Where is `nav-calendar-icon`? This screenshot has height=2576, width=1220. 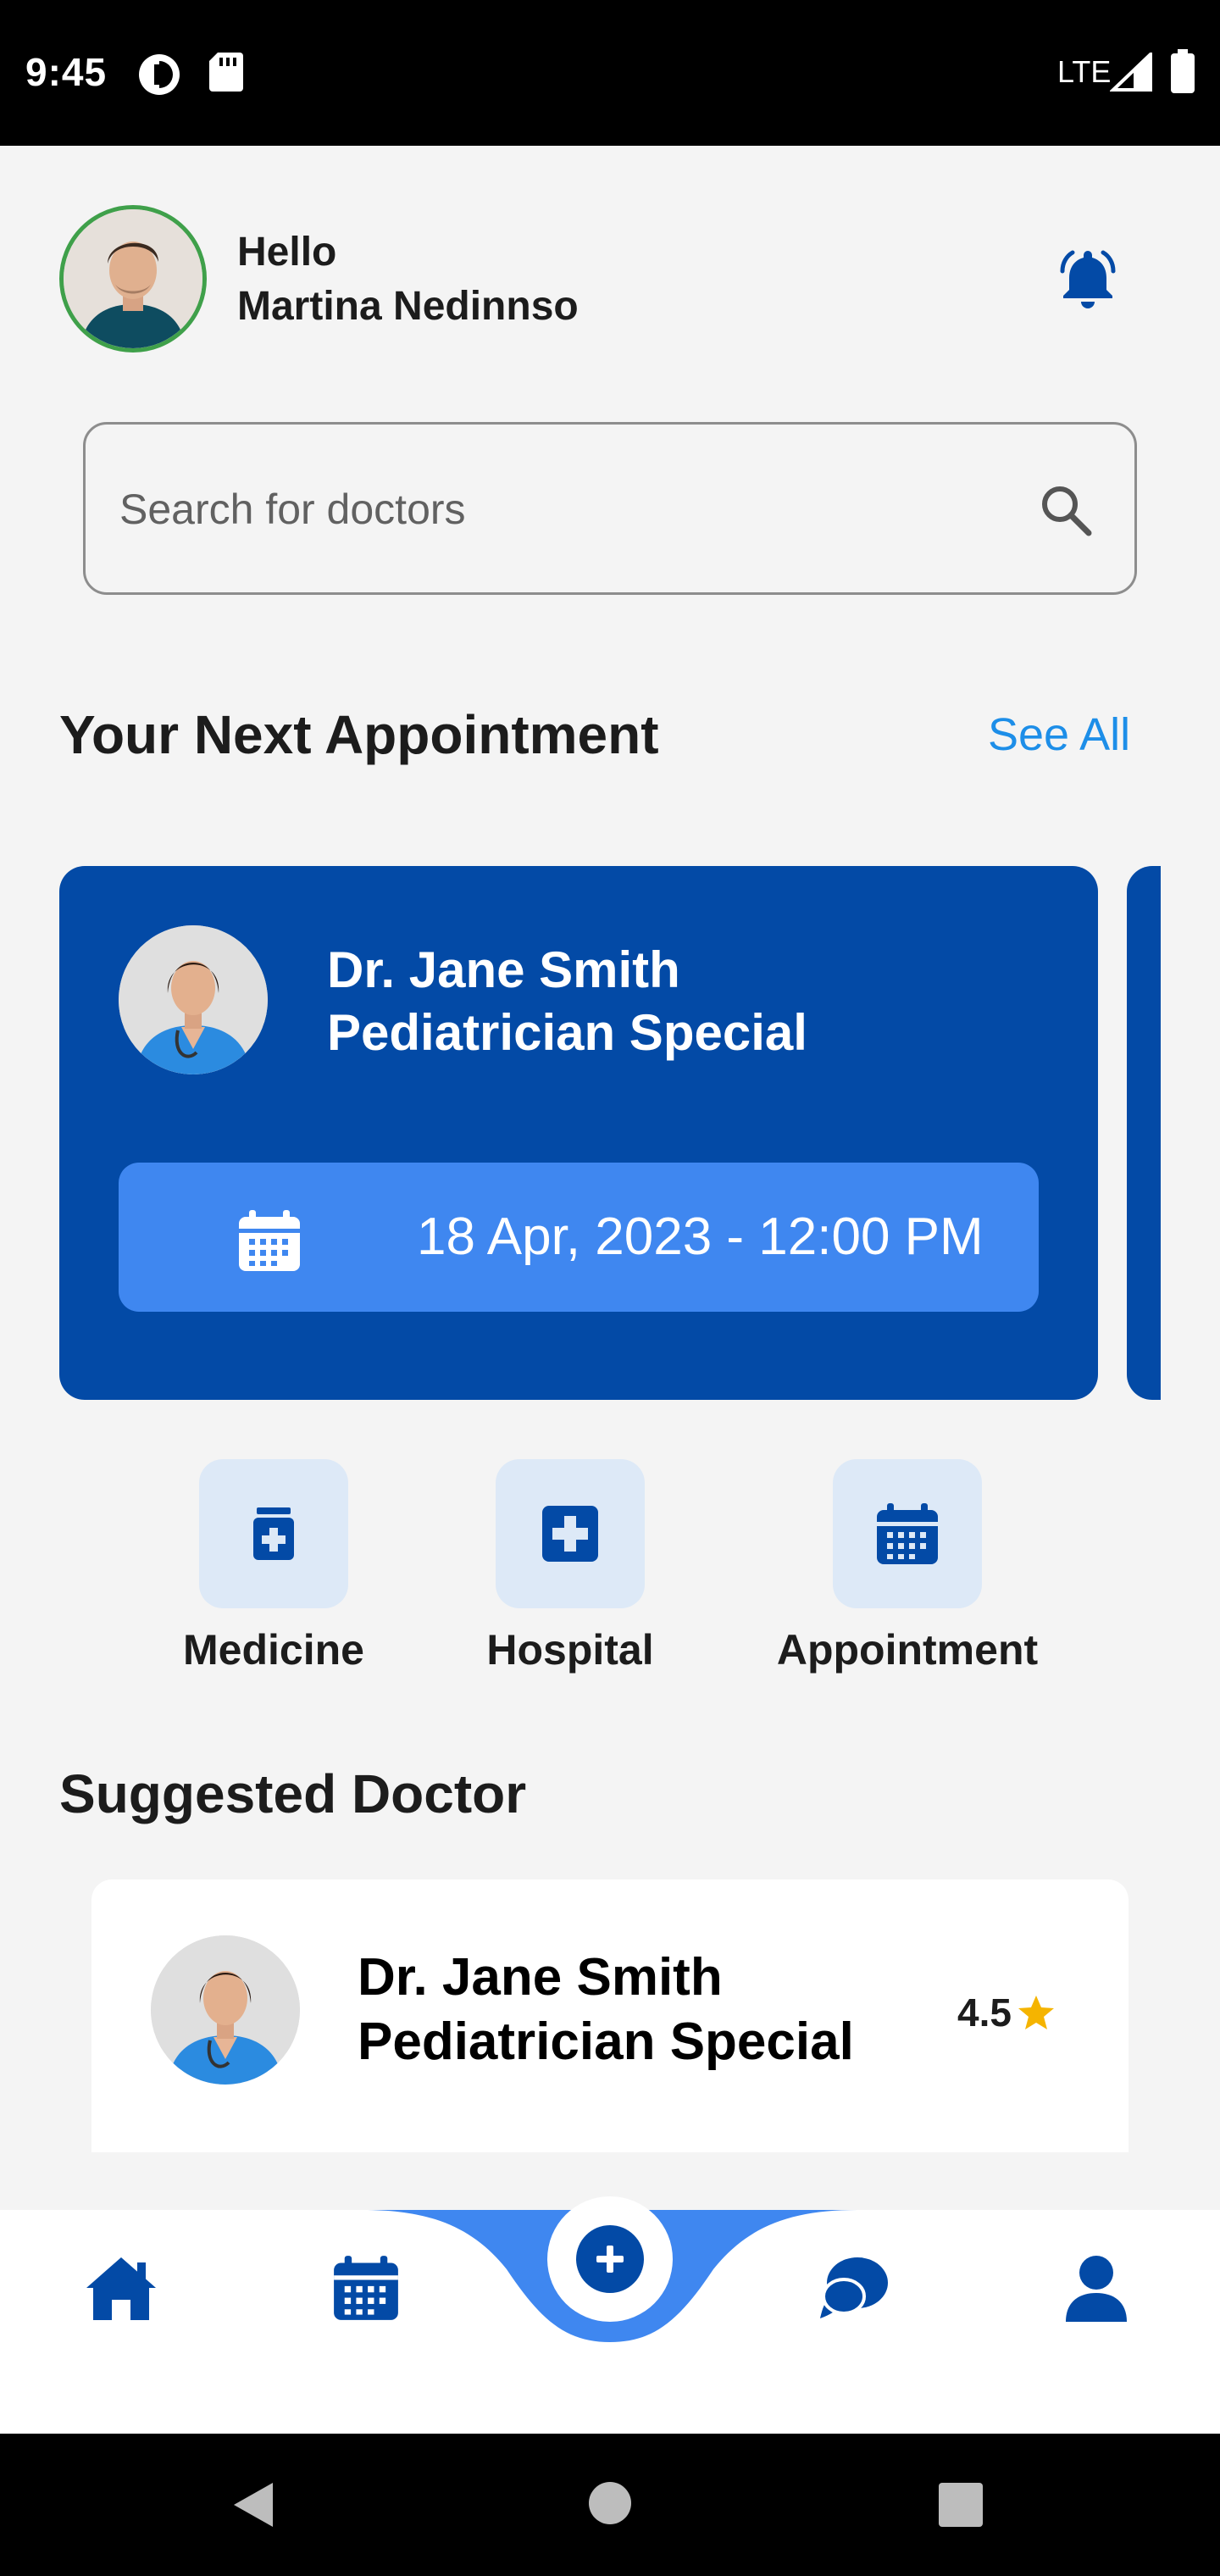 nav-calendar-icon is located at coordinates (366, 2290).